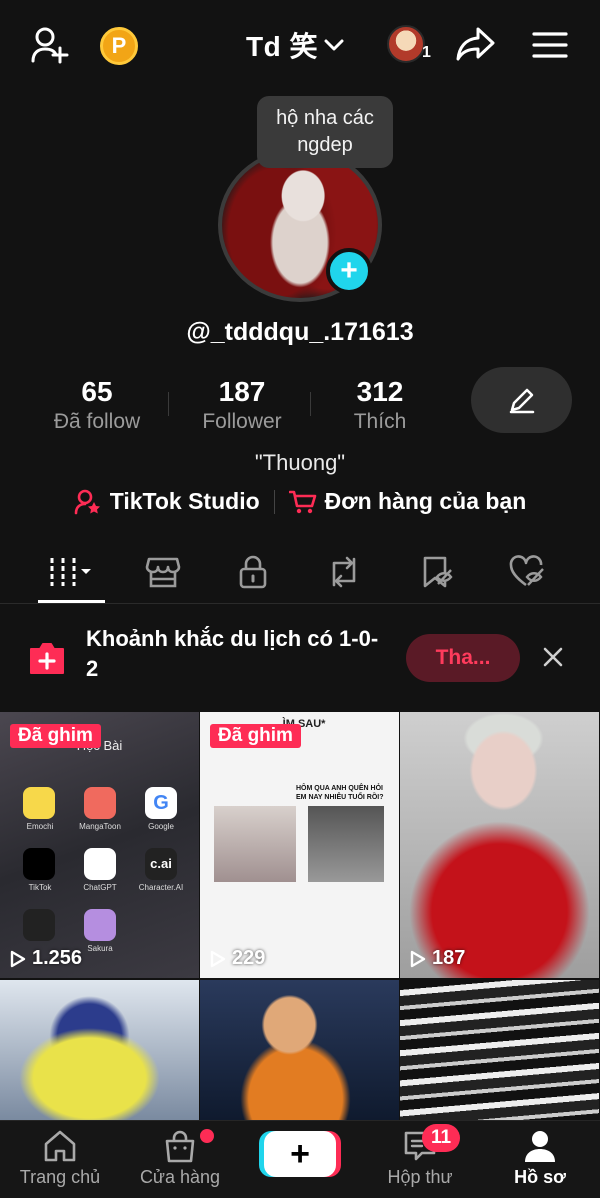  I want to click on nav-profile: Hồ sơ, so click(540, 1158).